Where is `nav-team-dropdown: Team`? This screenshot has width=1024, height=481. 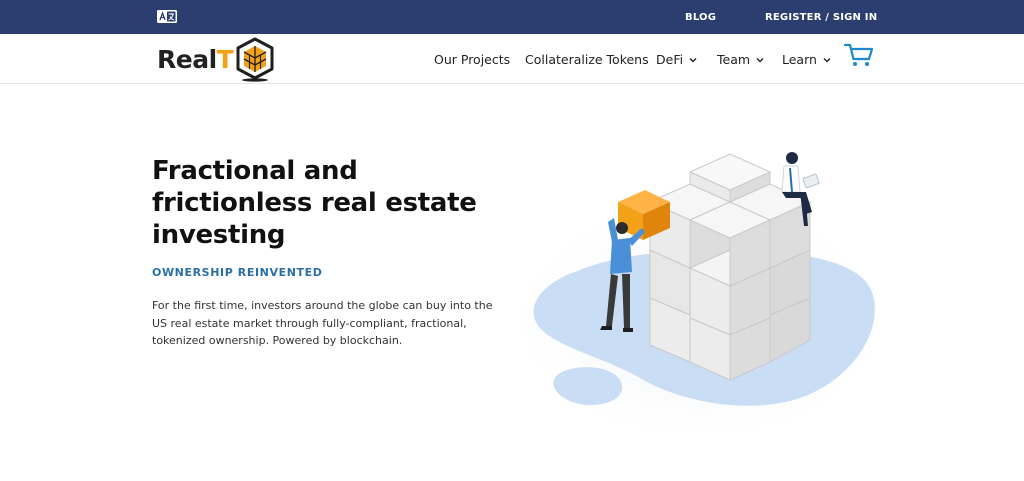
nav-team-dropdown: Team is located at coordinates (740, 59).